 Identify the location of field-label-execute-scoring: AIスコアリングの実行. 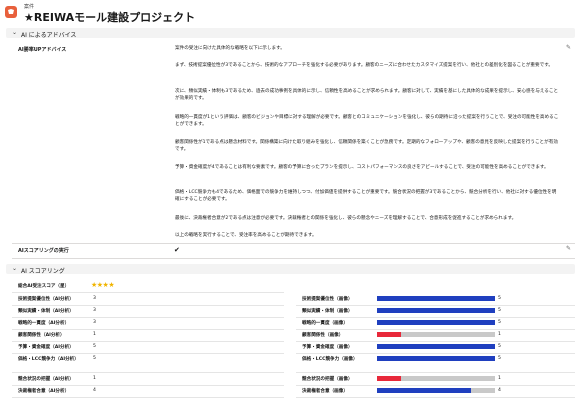
(43, 251).